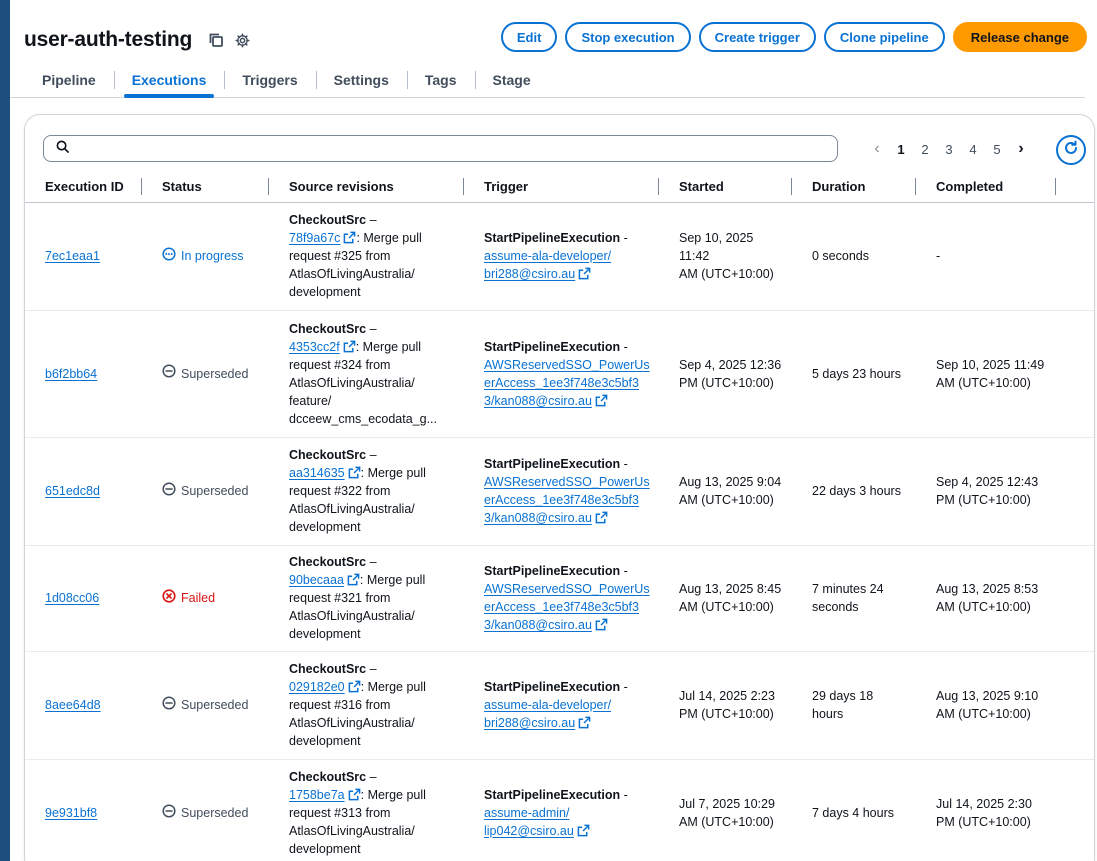 Image resolution: width=1097 pixels, height=861 pixels. I want to click on clone-pipeline-button: Clone pipeline, so click(884, 37).